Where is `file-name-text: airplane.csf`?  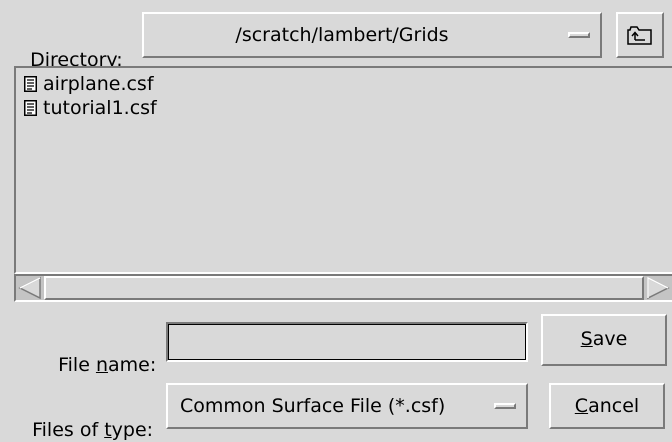 file-name-text: airplane.csf is located at coordinates (98, 84).